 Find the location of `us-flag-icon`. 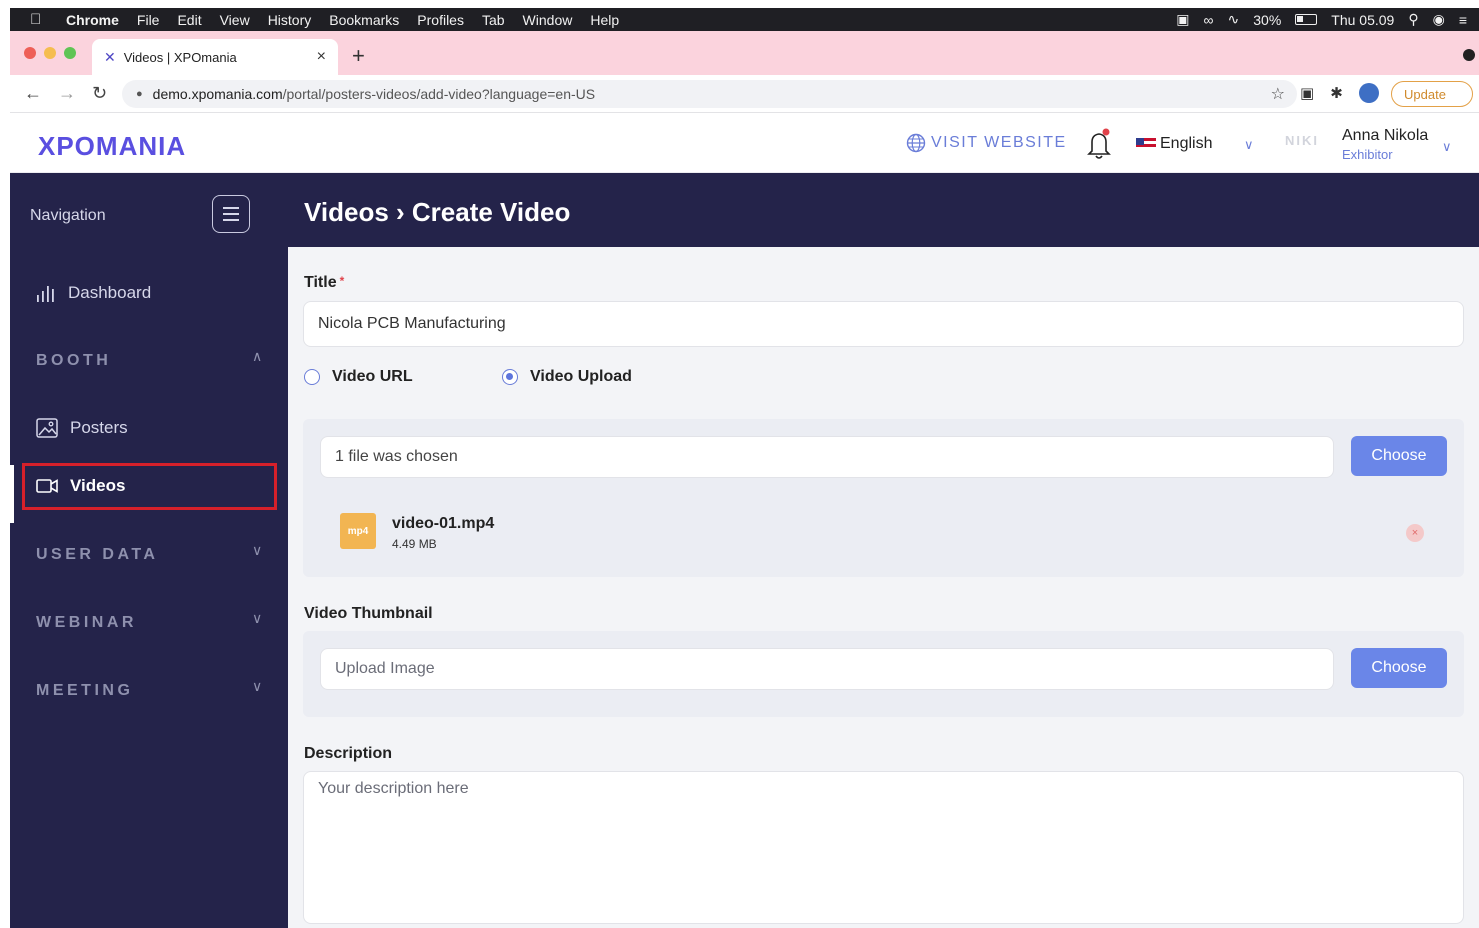

us-flag-icon is located at coordinates (1146, 144).